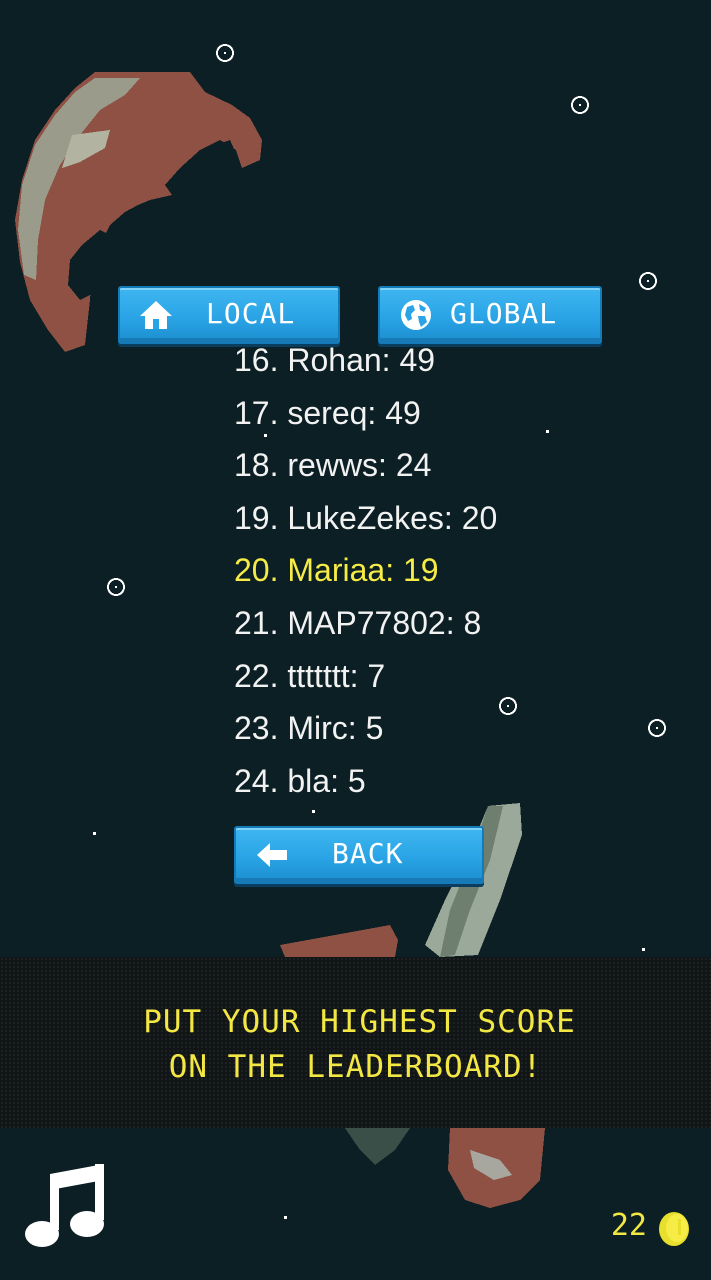 The width and height of the screenshot is (711, 1280). I want to click on local-tab-button: LOCAL, so click(229, 315).